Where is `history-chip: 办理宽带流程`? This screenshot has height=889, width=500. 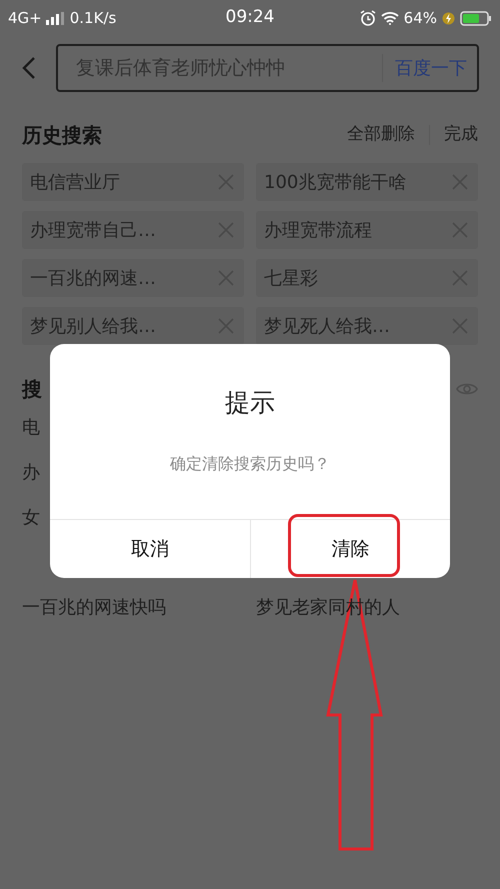
history-chip: 办理宽带流程 is located at coordinates (367, 230).